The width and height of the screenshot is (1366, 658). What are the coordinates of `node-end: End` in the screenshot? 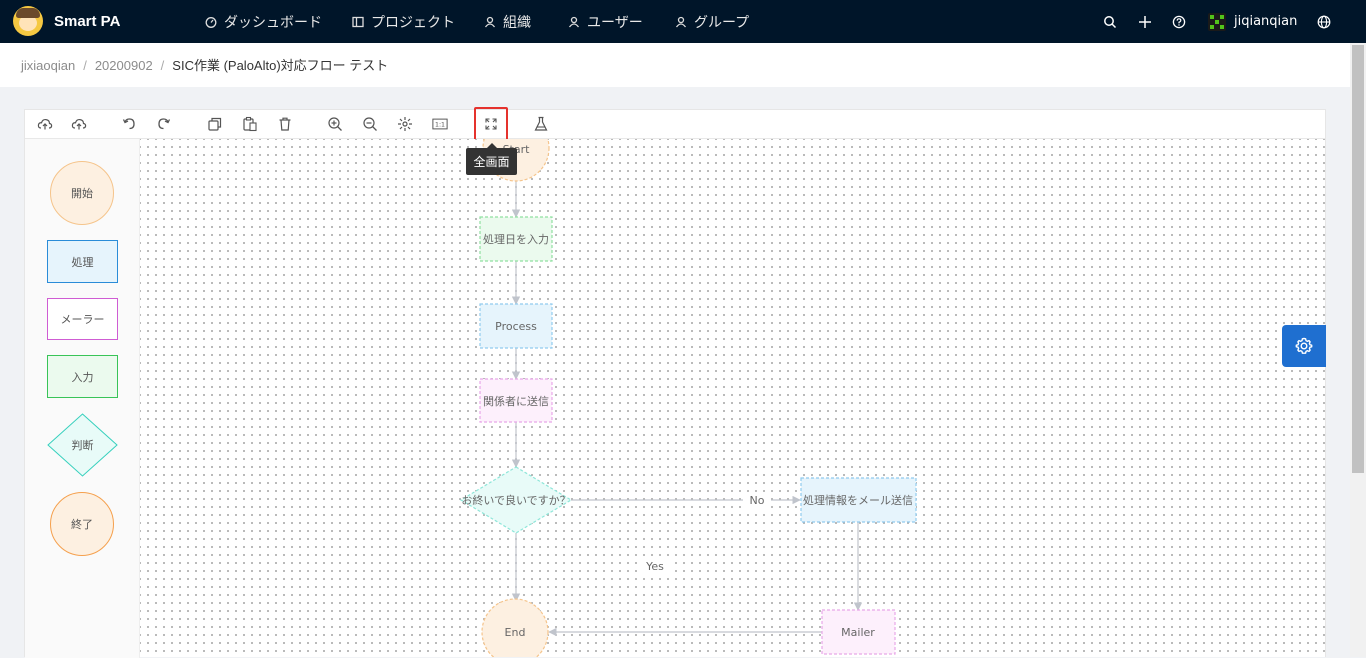 It's located at (515, 627).